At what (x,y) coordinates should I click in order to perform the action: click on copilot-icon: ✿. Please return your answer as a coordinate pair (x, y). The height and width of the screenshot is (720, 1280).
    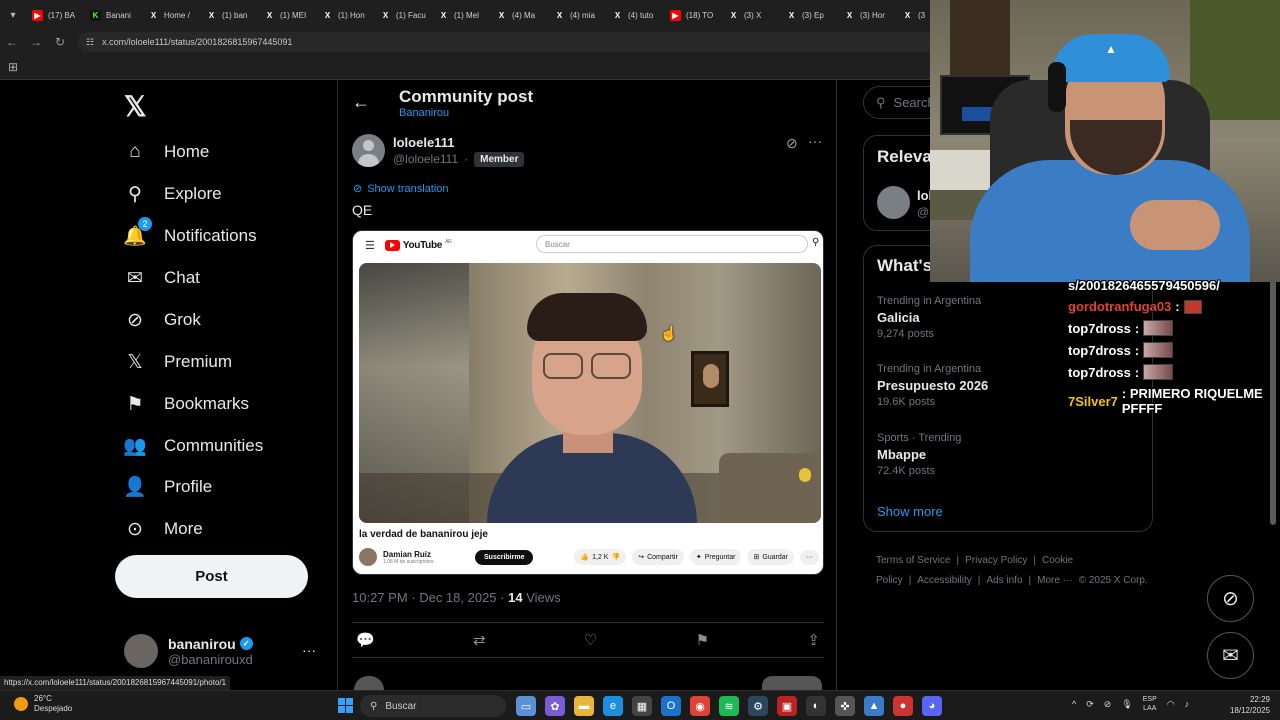
    Looking at the image, I should click on (555, 706).